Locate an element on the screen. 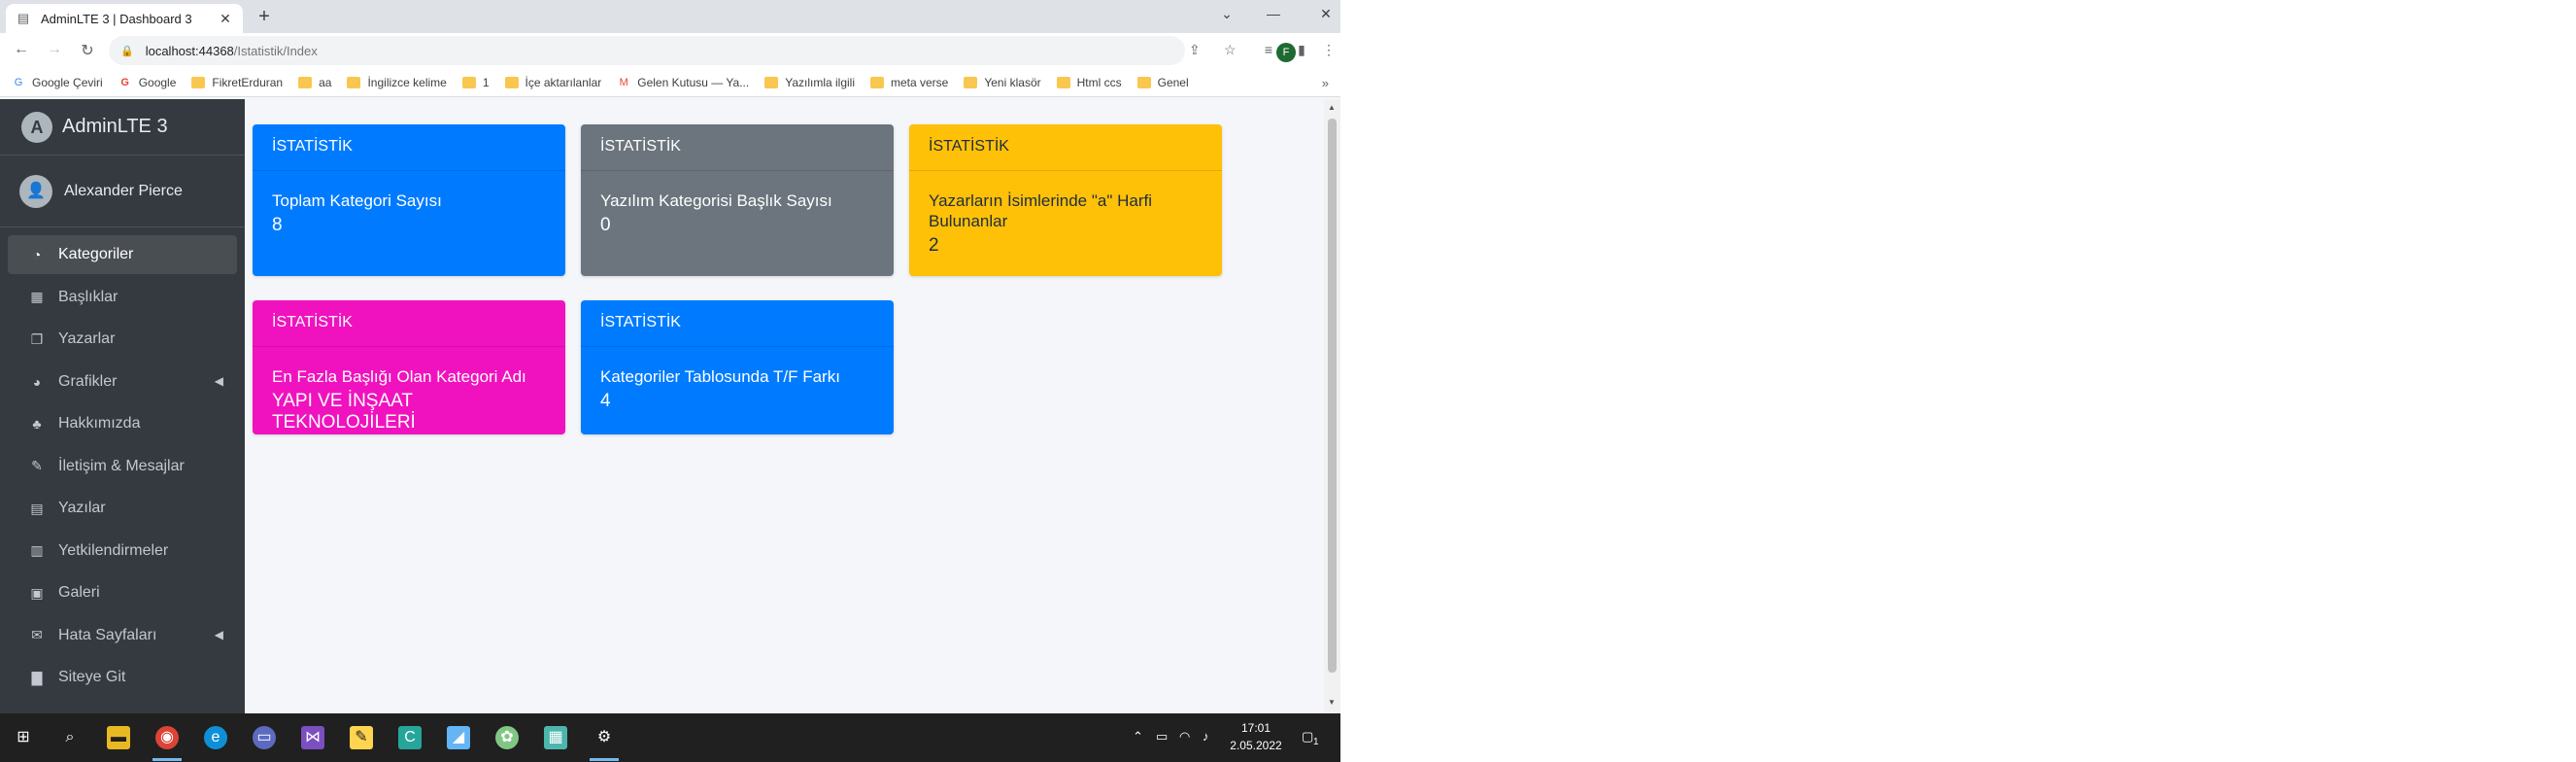 This screenshot has width=2576, height=762. browser-tab: ▤ AdminLTE 3 | Dashboard 3 ✕ is located at coordinates (124, 19).